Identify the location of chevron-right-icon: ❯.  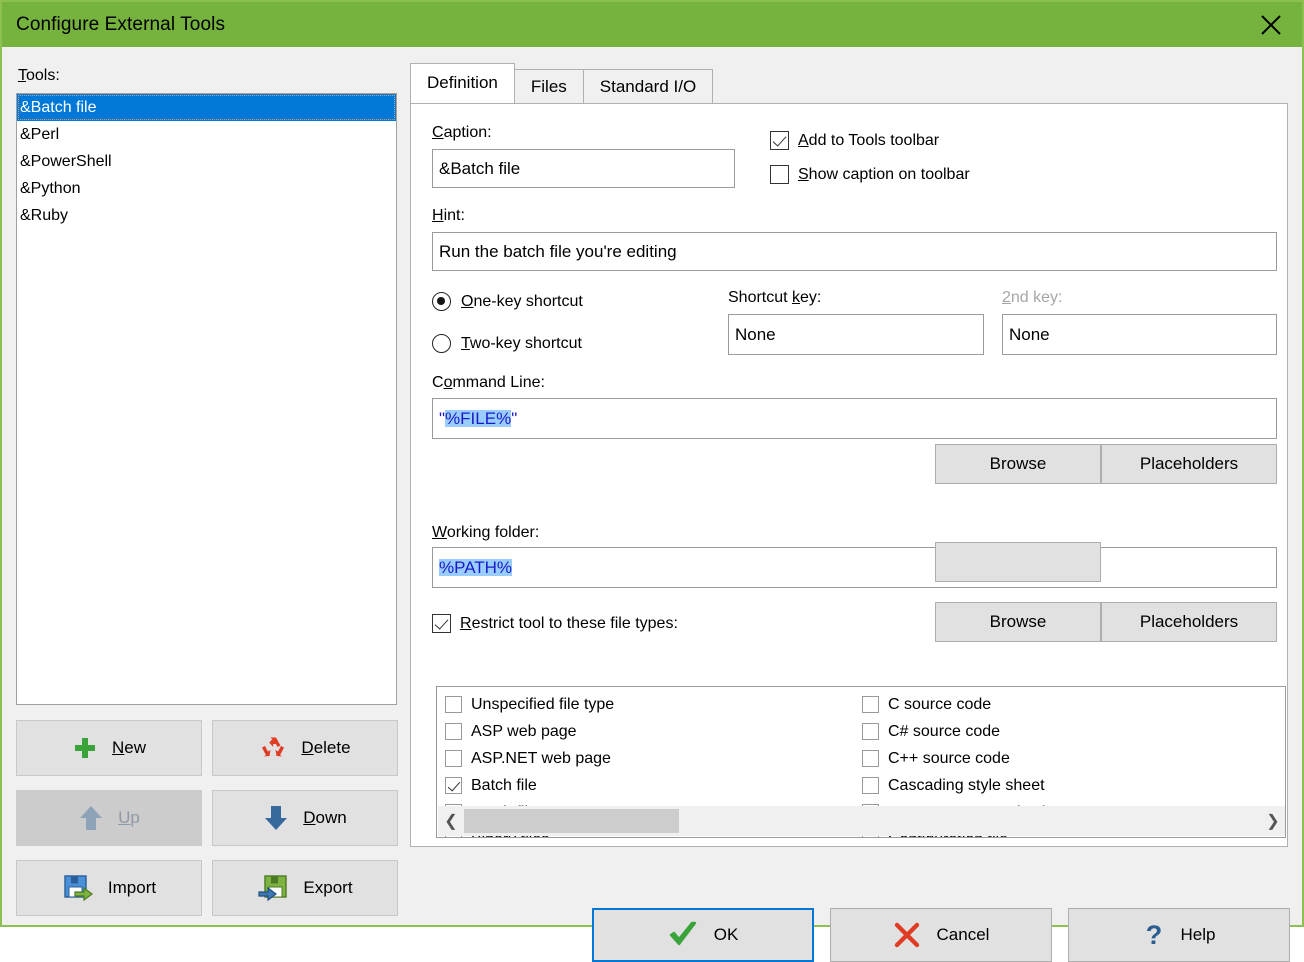
(1272, 821).